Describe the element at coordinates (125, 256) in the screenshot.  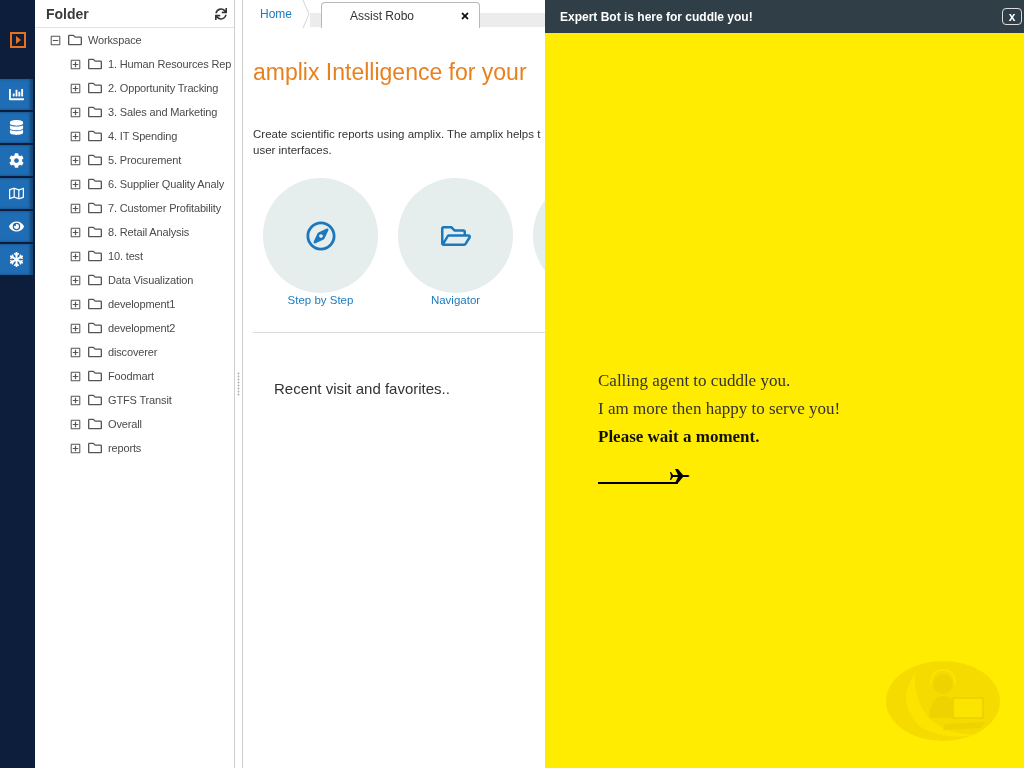
I see `tree-item-label: 10. test` at that location.